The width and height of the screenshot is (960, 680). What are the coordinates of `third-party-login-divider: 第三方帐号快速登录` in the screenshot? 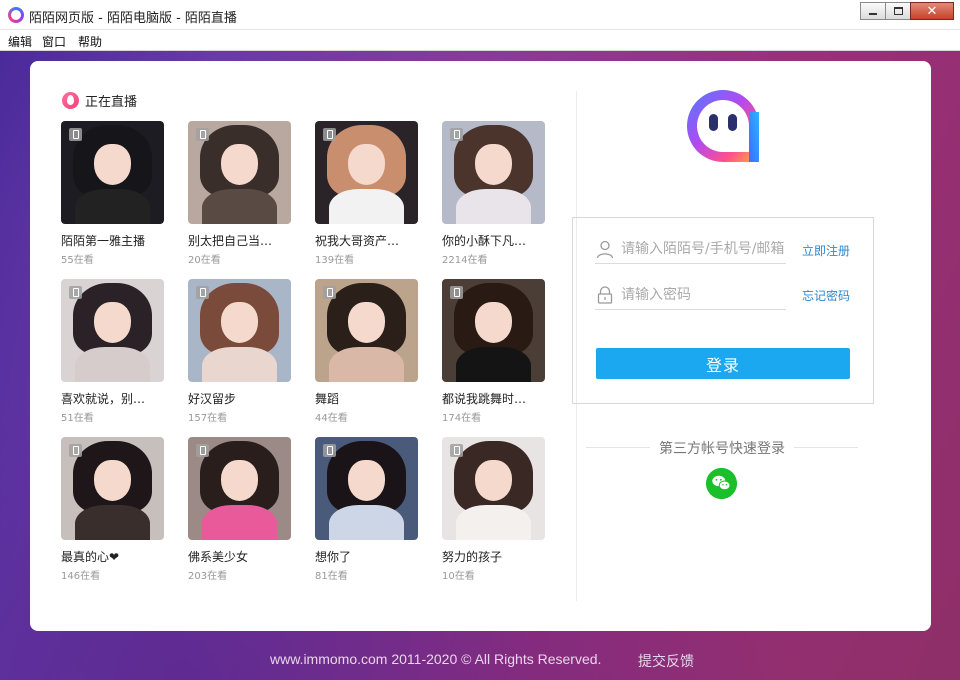 It's located at (722, 448).